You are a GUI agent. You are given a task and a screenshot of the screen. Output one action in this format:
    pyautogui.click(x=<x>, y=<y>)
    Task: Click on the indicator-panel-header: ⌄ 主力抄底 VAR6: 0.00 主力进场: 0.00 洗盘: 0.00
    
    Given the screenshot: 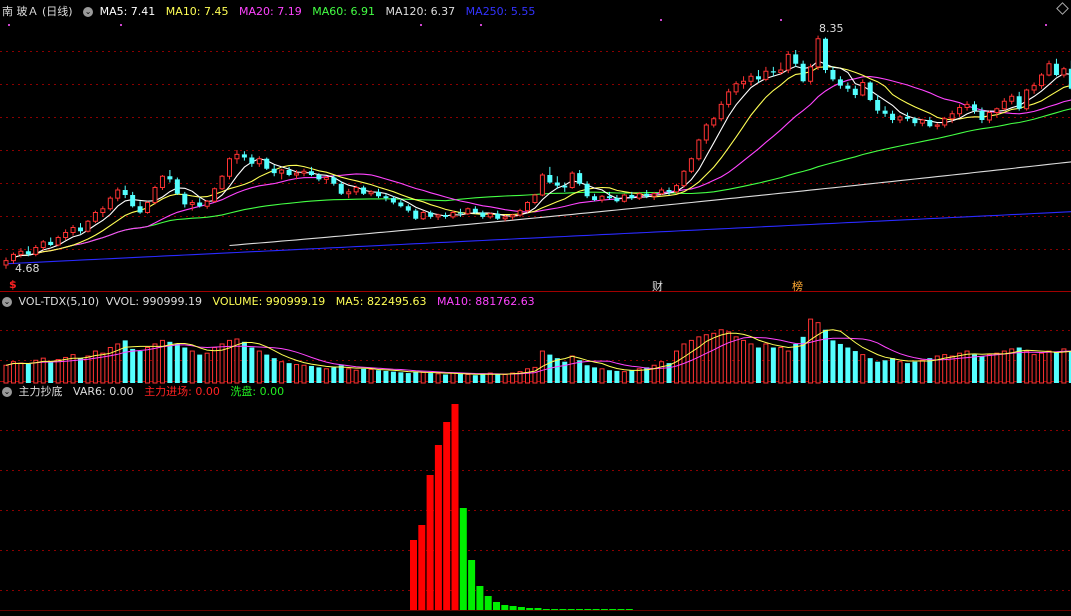 What is the action you would take?
    pyautogui.click(x=146, y=392)
    